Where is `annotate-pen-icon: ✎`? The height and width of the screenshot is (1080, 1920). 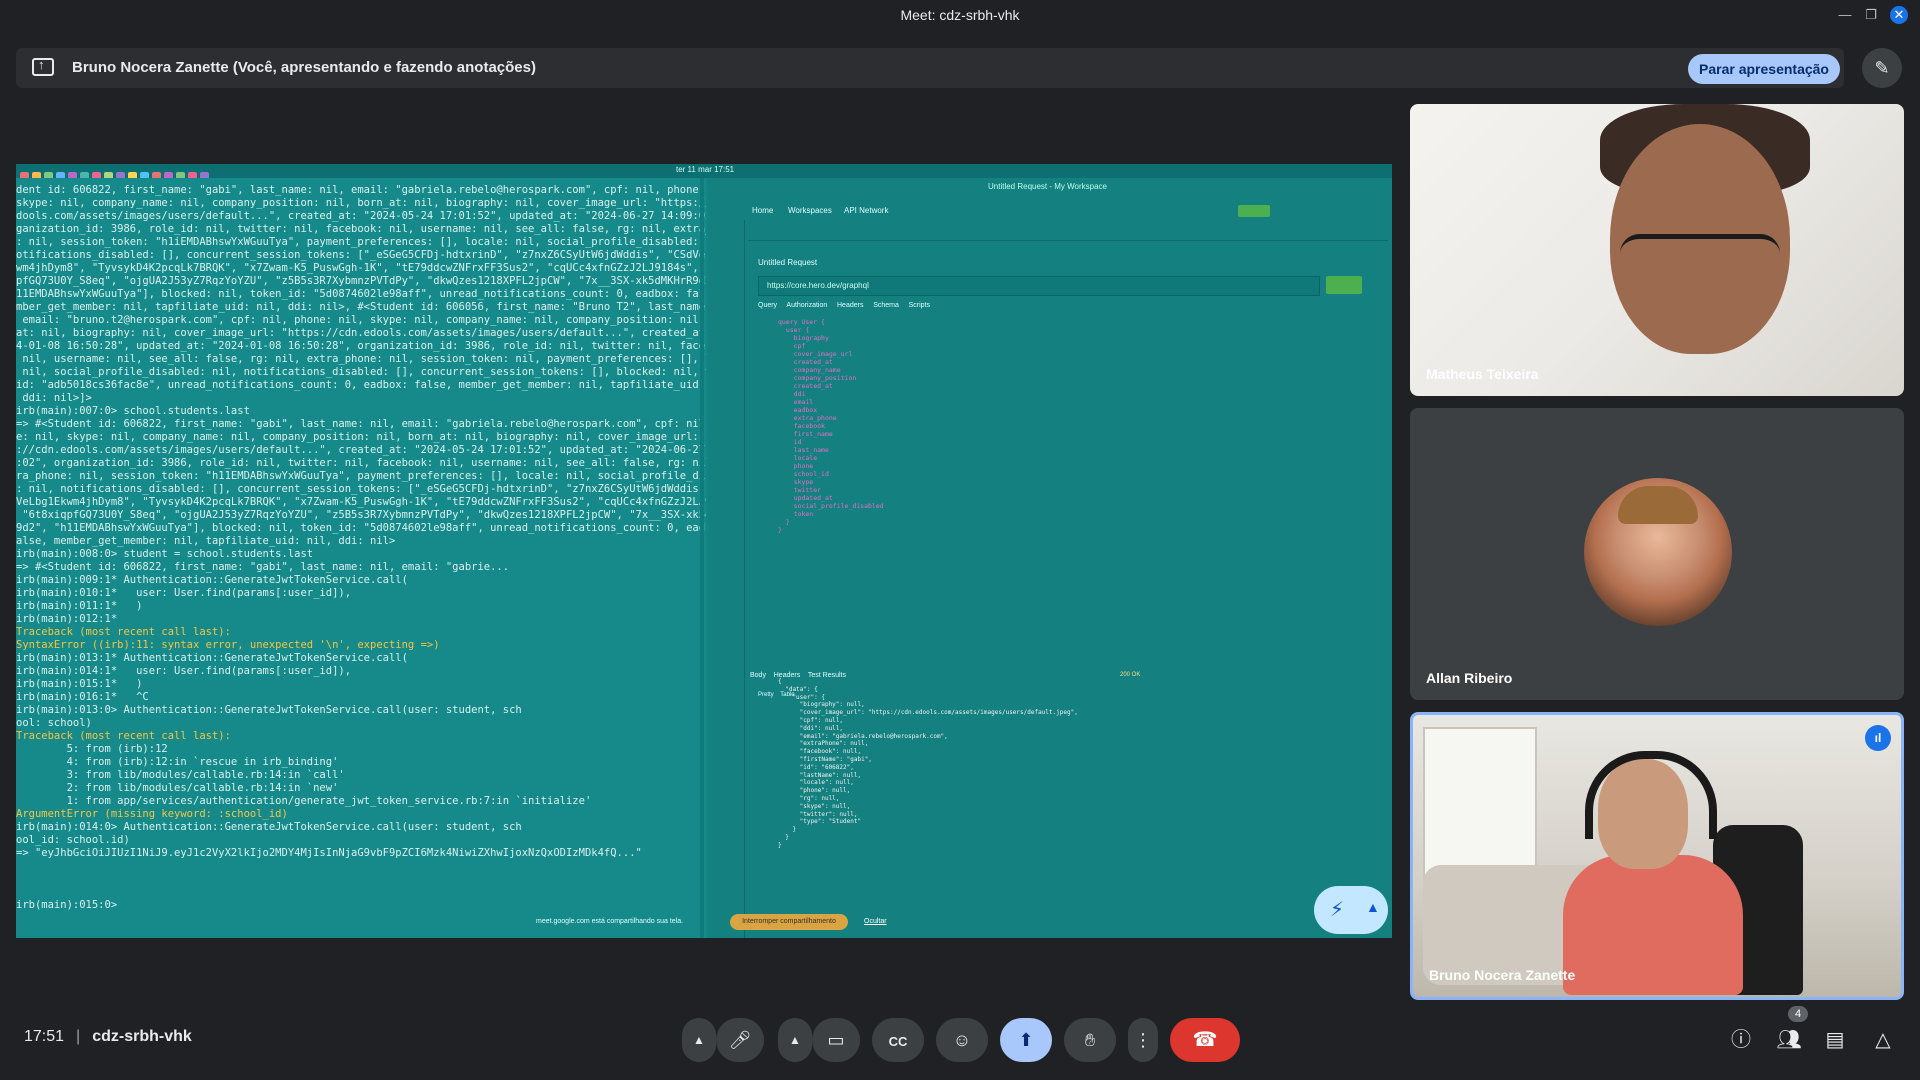
annotate-pen-icon: ✎ is located at coordinates (1882, 68).